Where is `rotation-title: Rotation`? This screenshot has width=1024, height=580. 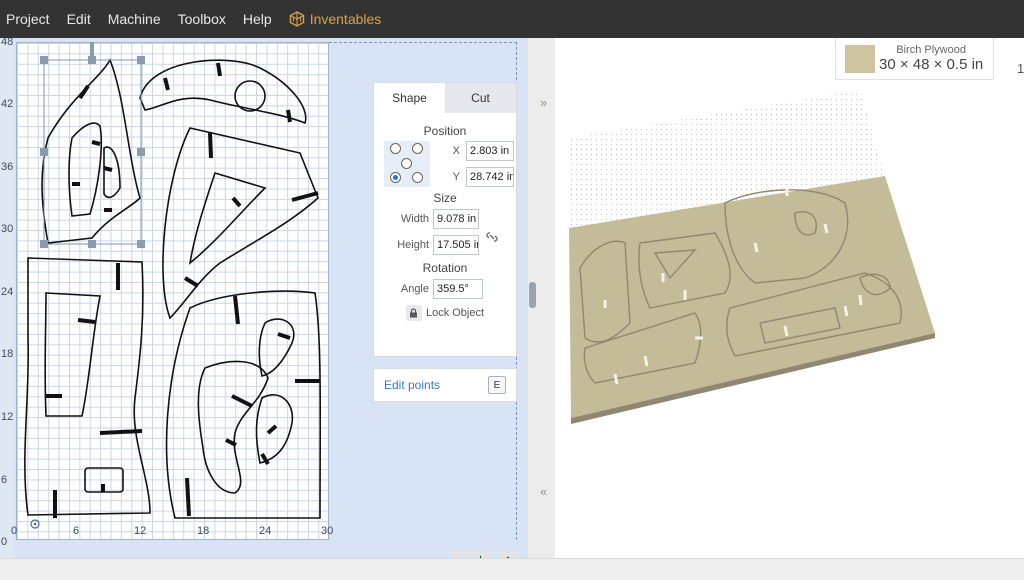 rotation-title: Rotation is located at coordinates (445, 268).